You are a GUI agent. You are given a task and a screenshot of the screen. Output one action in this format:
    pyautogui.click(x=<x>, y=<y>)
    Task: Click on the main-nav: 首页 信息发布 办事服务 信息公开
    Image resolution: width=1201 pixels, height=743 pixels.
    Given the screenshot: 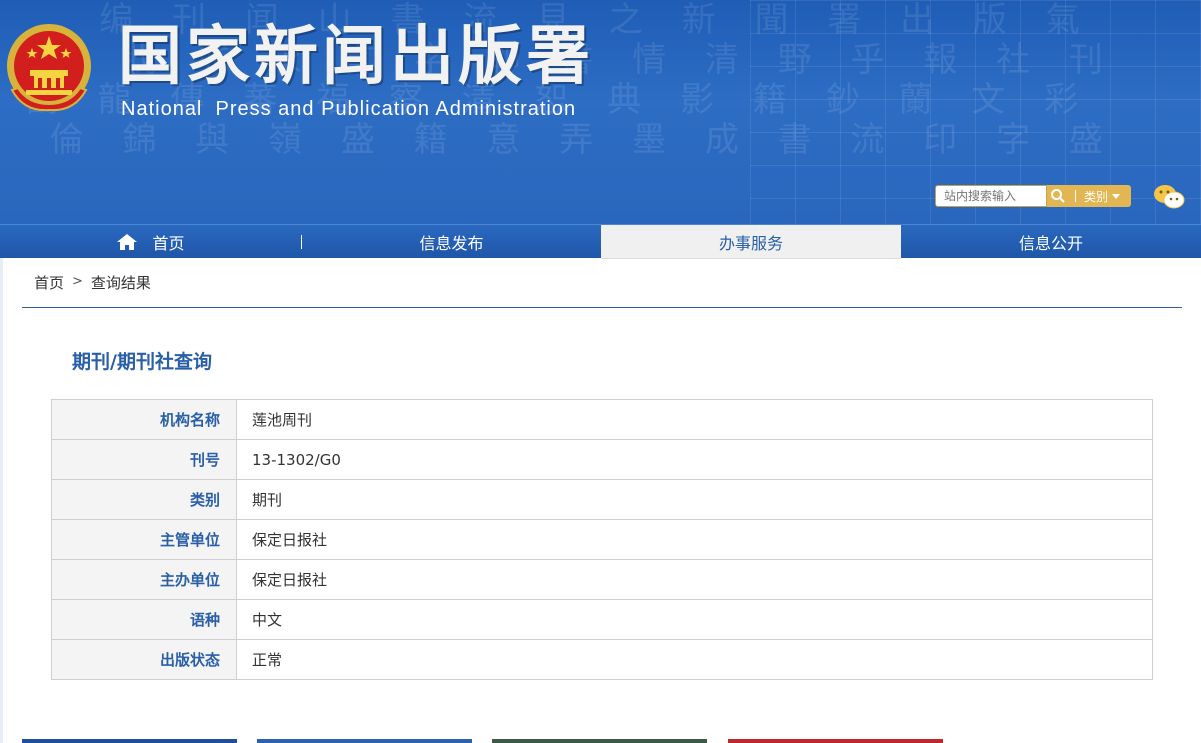 What is the action you would take?
    pyautogui.click(x=600, y=241)
    